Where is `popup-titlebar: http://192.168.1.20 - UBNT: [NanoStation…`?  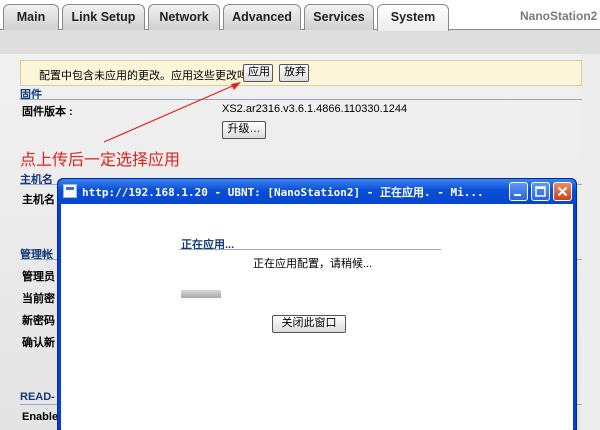 popup-titlebar: http://192.168.1.20 - UBNT: [NanoStation… is located at coordinates (317, 191).